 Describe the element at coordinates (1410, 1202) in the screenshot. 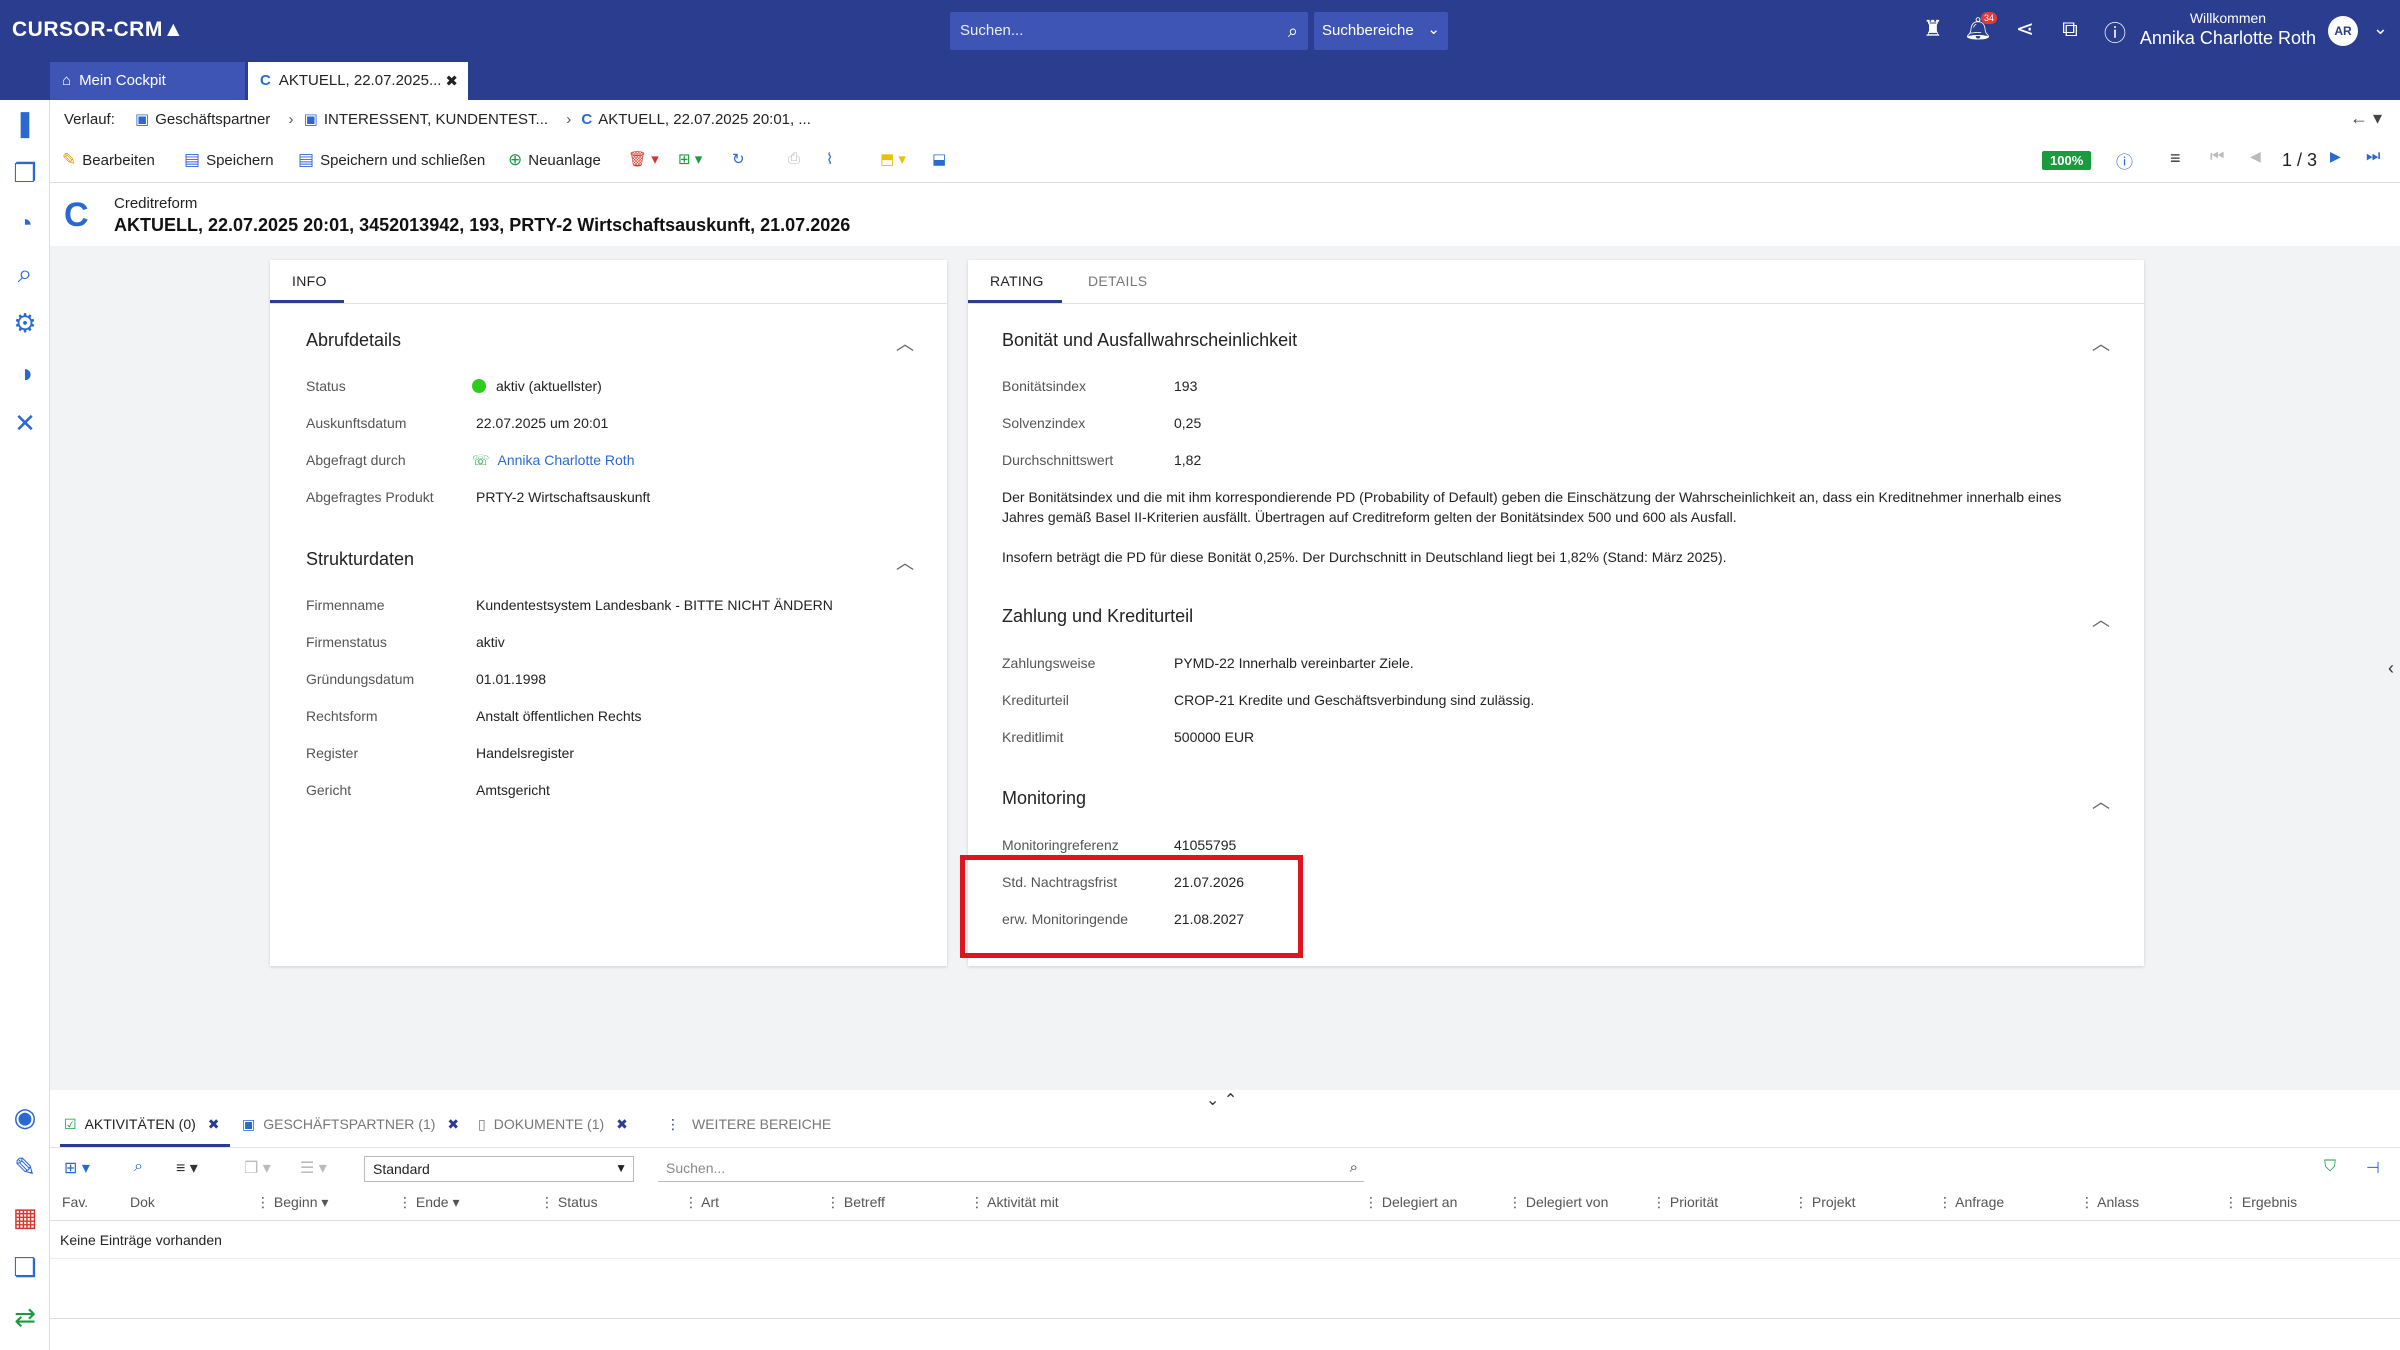

I see `column-header: ⋮ Delegiert an` at that location.